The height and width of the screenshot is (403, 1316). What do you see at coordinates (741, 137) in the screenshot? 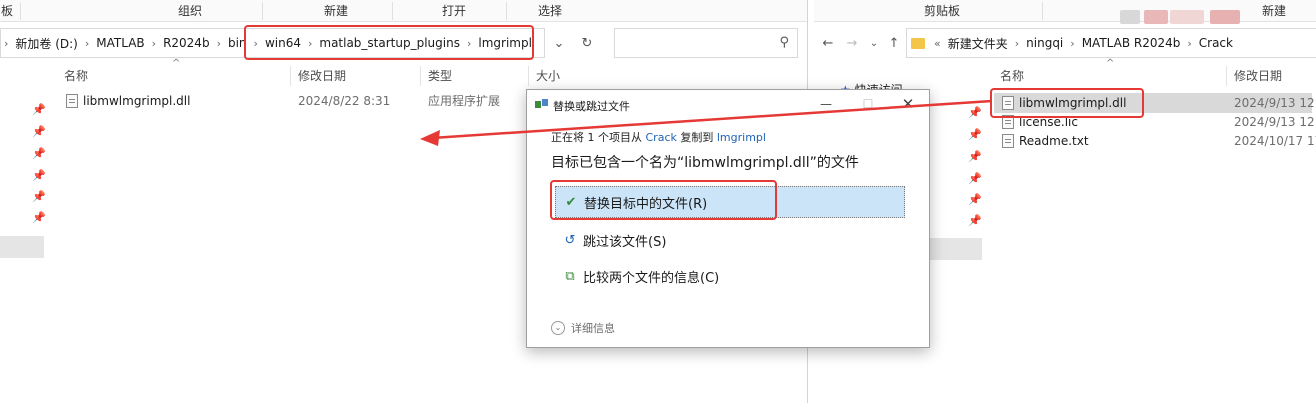
I see `destination-folder-link: lmgrimpl` at bounding box center [741, 137].